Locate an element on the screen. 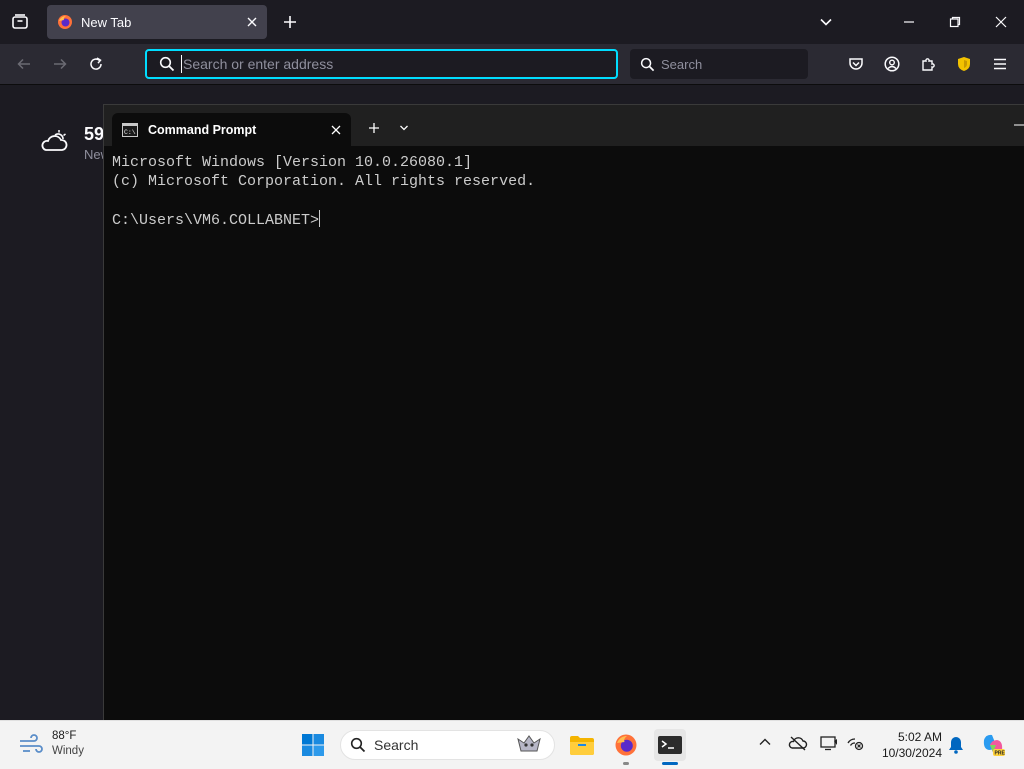 This screenshot has width=1024, height=769. list-all-tabs-button is located at coordinates (826, 22).